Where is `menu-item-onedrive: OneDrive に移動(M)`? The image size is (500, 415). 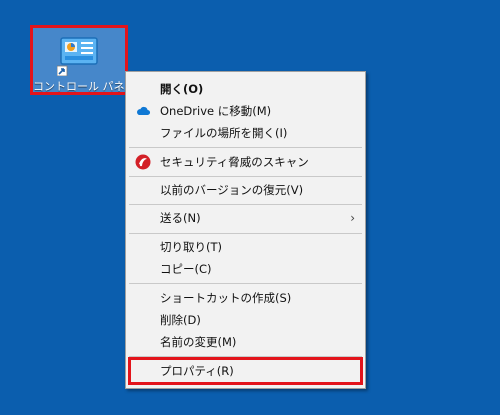
menu-item-onedrive: OneDrive に移動(M) is located at coordinates (245, 111).